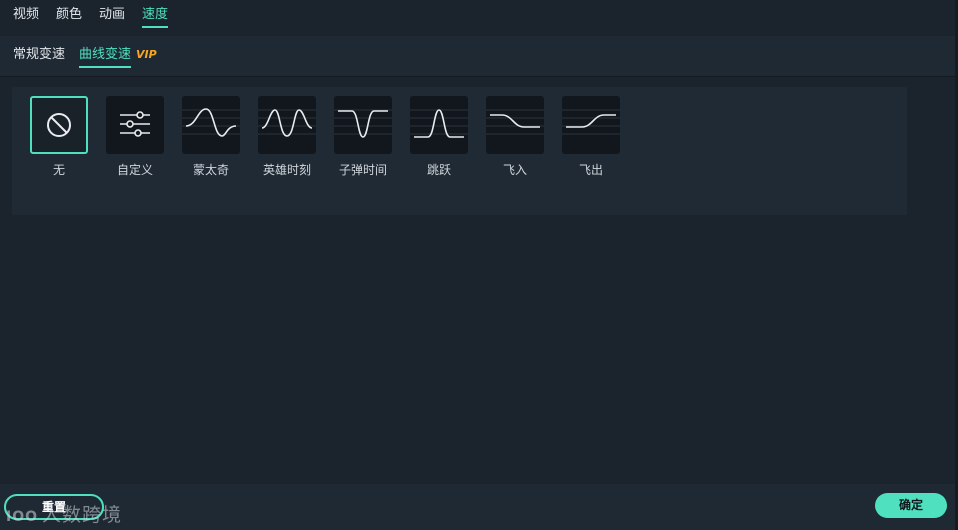 The image size is (958, 530). I want to click on reset-button: 重置, so click(54, 507).